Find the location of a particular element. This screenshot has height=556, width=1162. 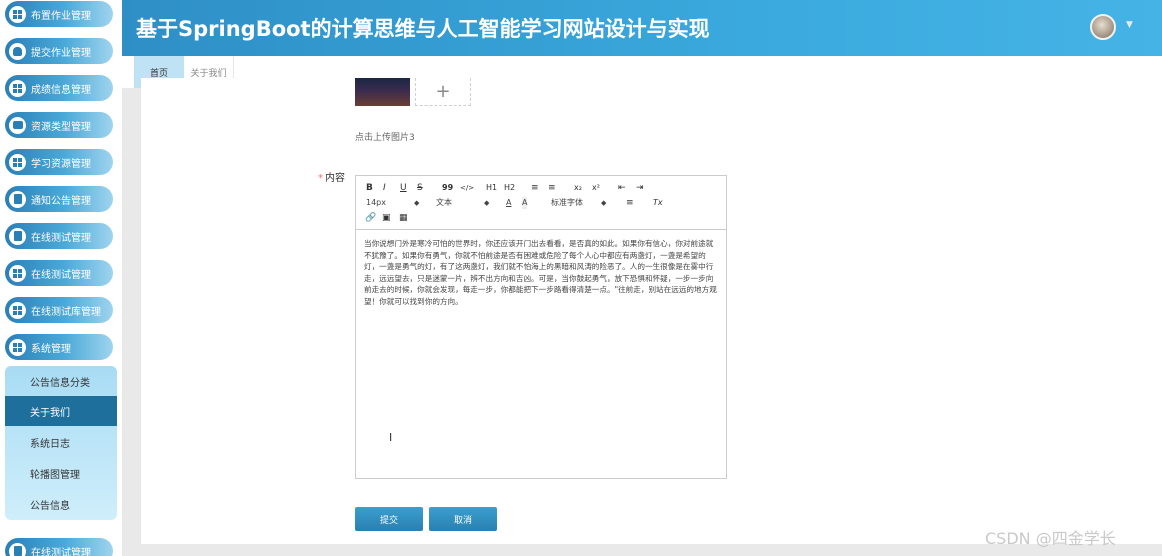

align-button: ≡ is located at coordinates (630, 203).